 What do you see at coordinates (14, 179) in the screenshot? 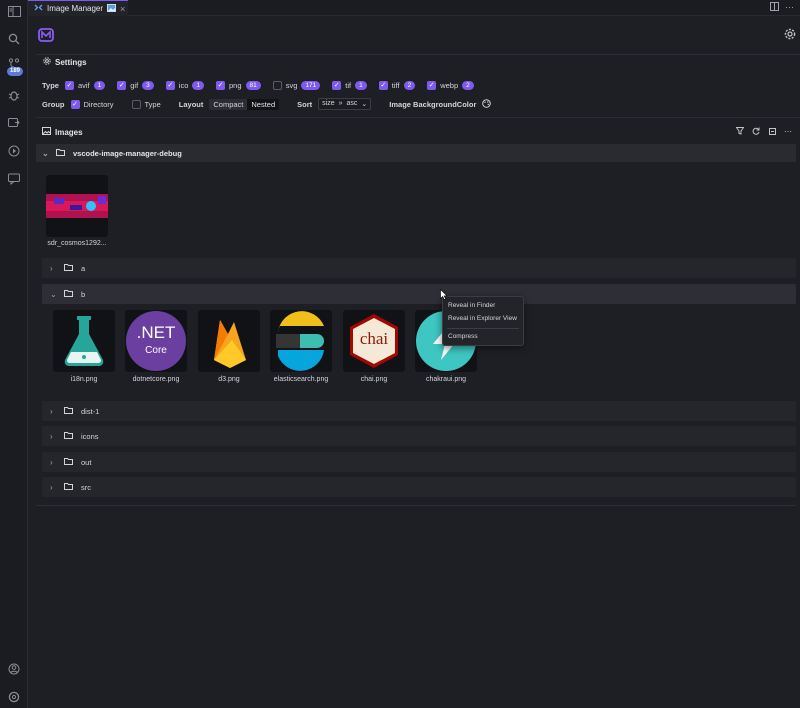
I see `comments-icon` at bounding box center [14, 179].